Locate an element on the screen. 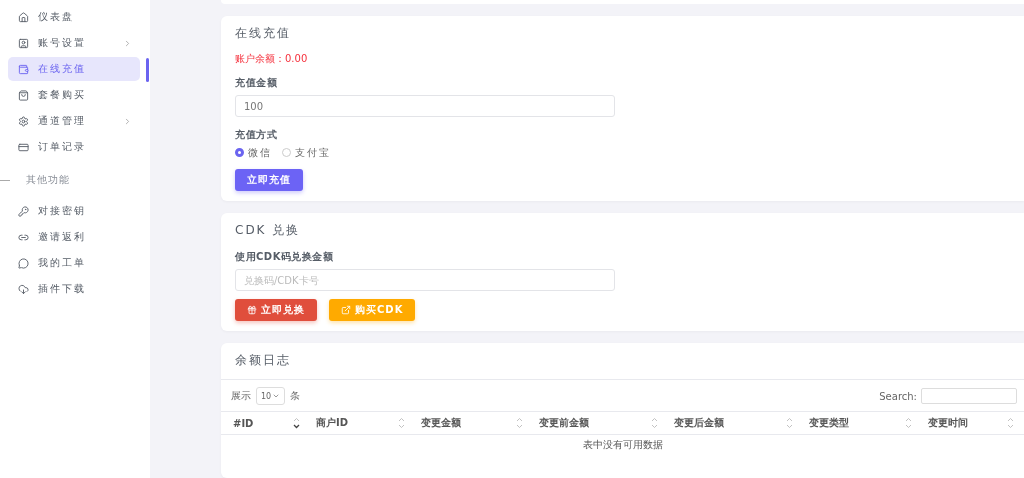  card-title: 在线充值 is located at coordinates (263, 33).